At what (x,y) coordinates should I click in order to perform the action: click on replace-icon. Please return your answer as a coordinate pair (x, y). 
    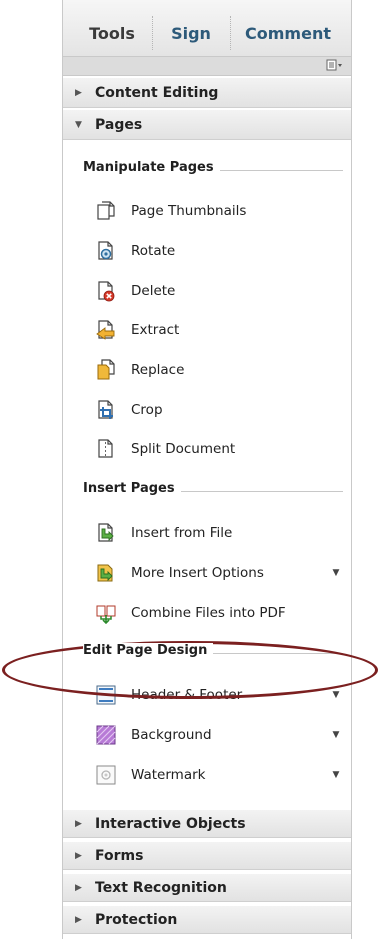
    Looking at the image, I should click on (106, 370).